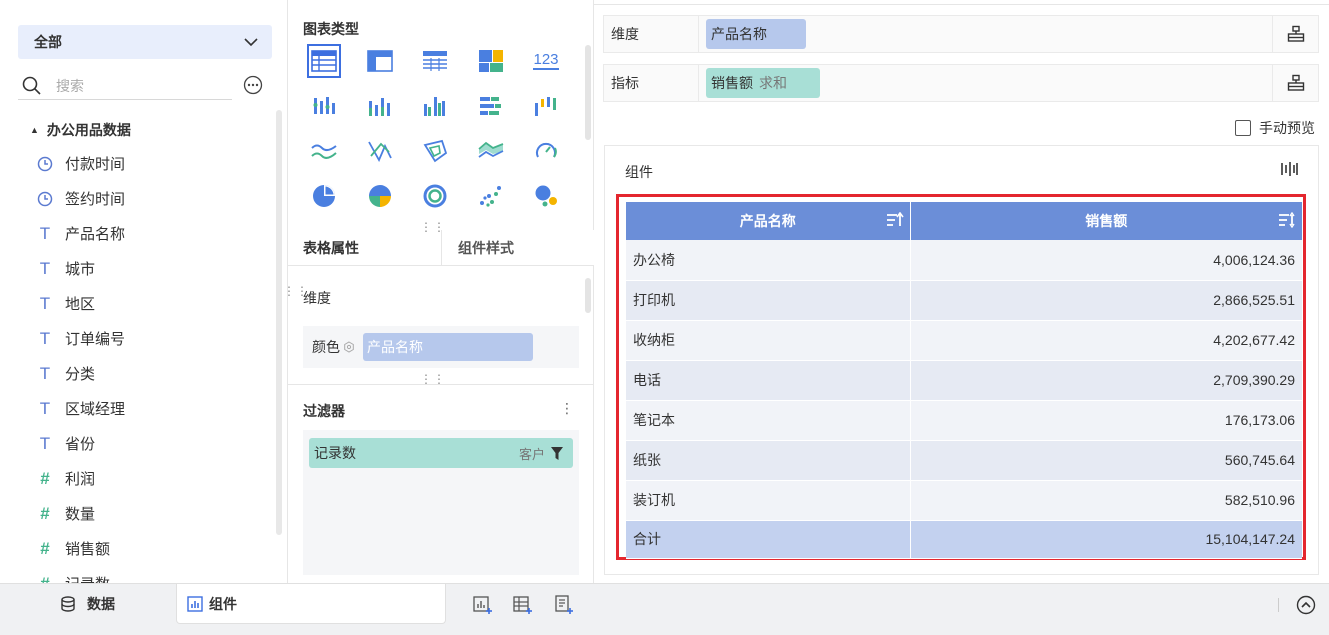 Image resolution: width=1329 pixels, height=635 pixels. What do you see at coordinates (567, 408) in the screenshot?
I see `filter-more-icon: ⋮` at bounding box center [567, 408].